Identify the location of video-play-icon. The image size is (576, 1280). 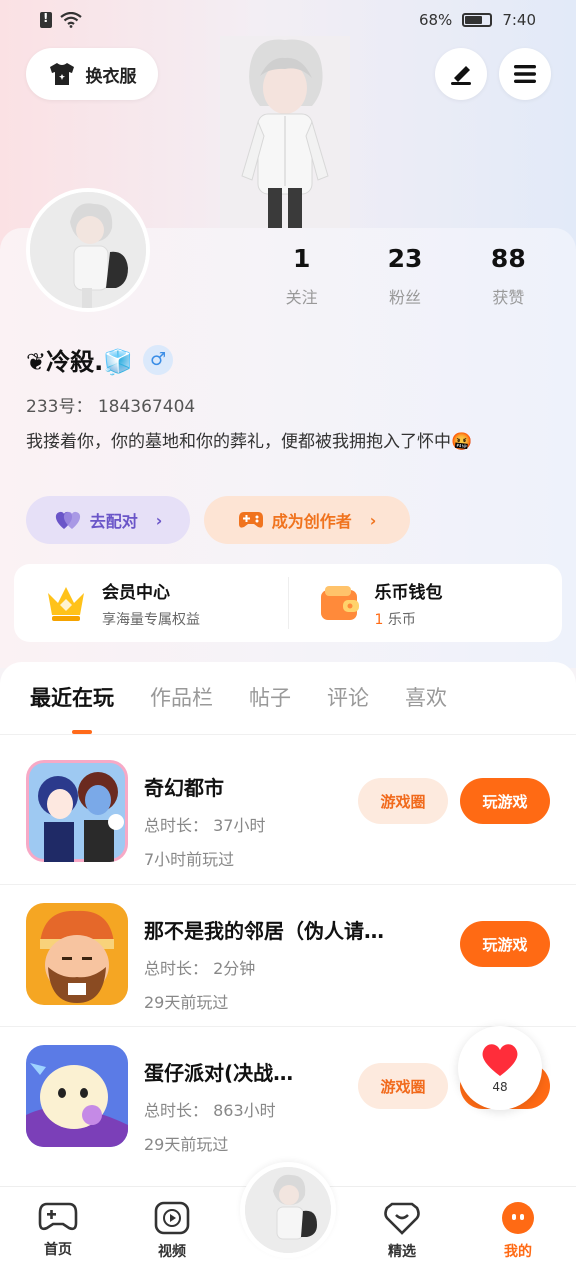
(172, 1218).